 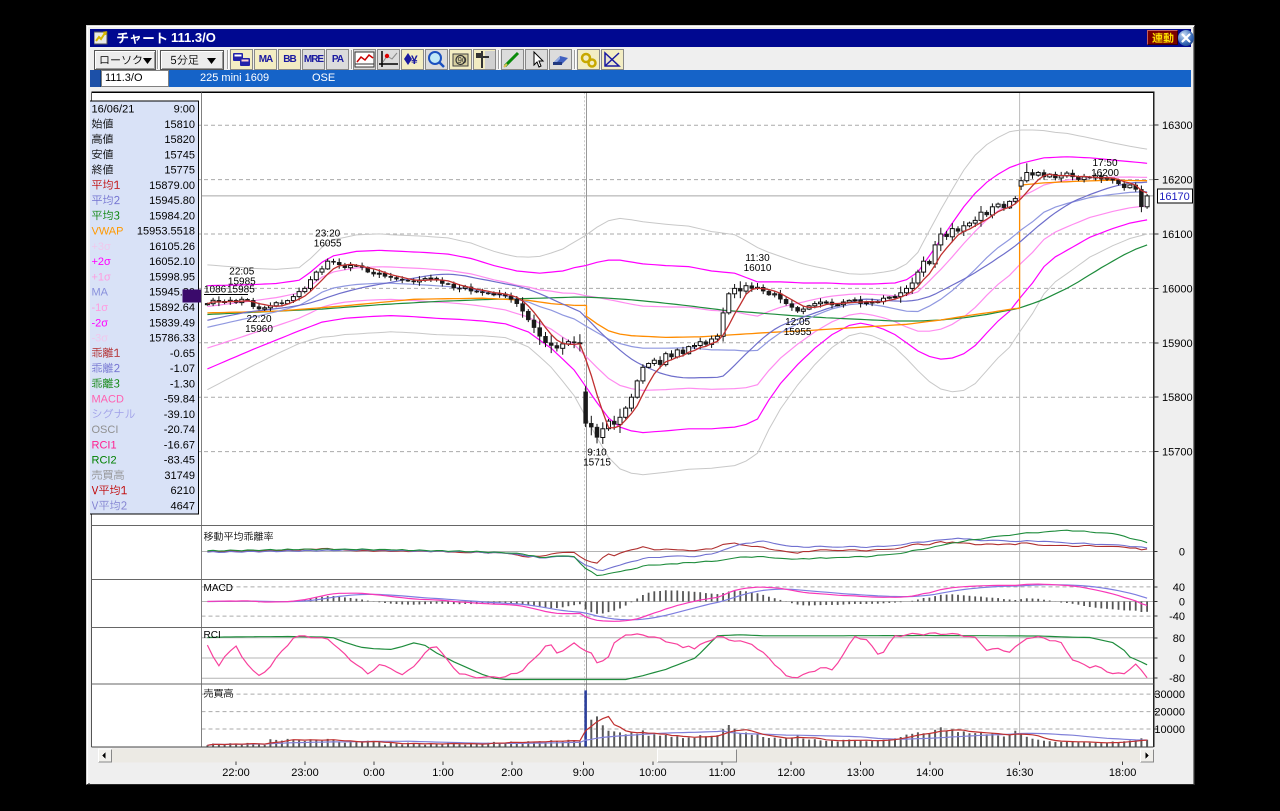 I want to click on svg-text: 15984.20, so click(x=172, y=216).